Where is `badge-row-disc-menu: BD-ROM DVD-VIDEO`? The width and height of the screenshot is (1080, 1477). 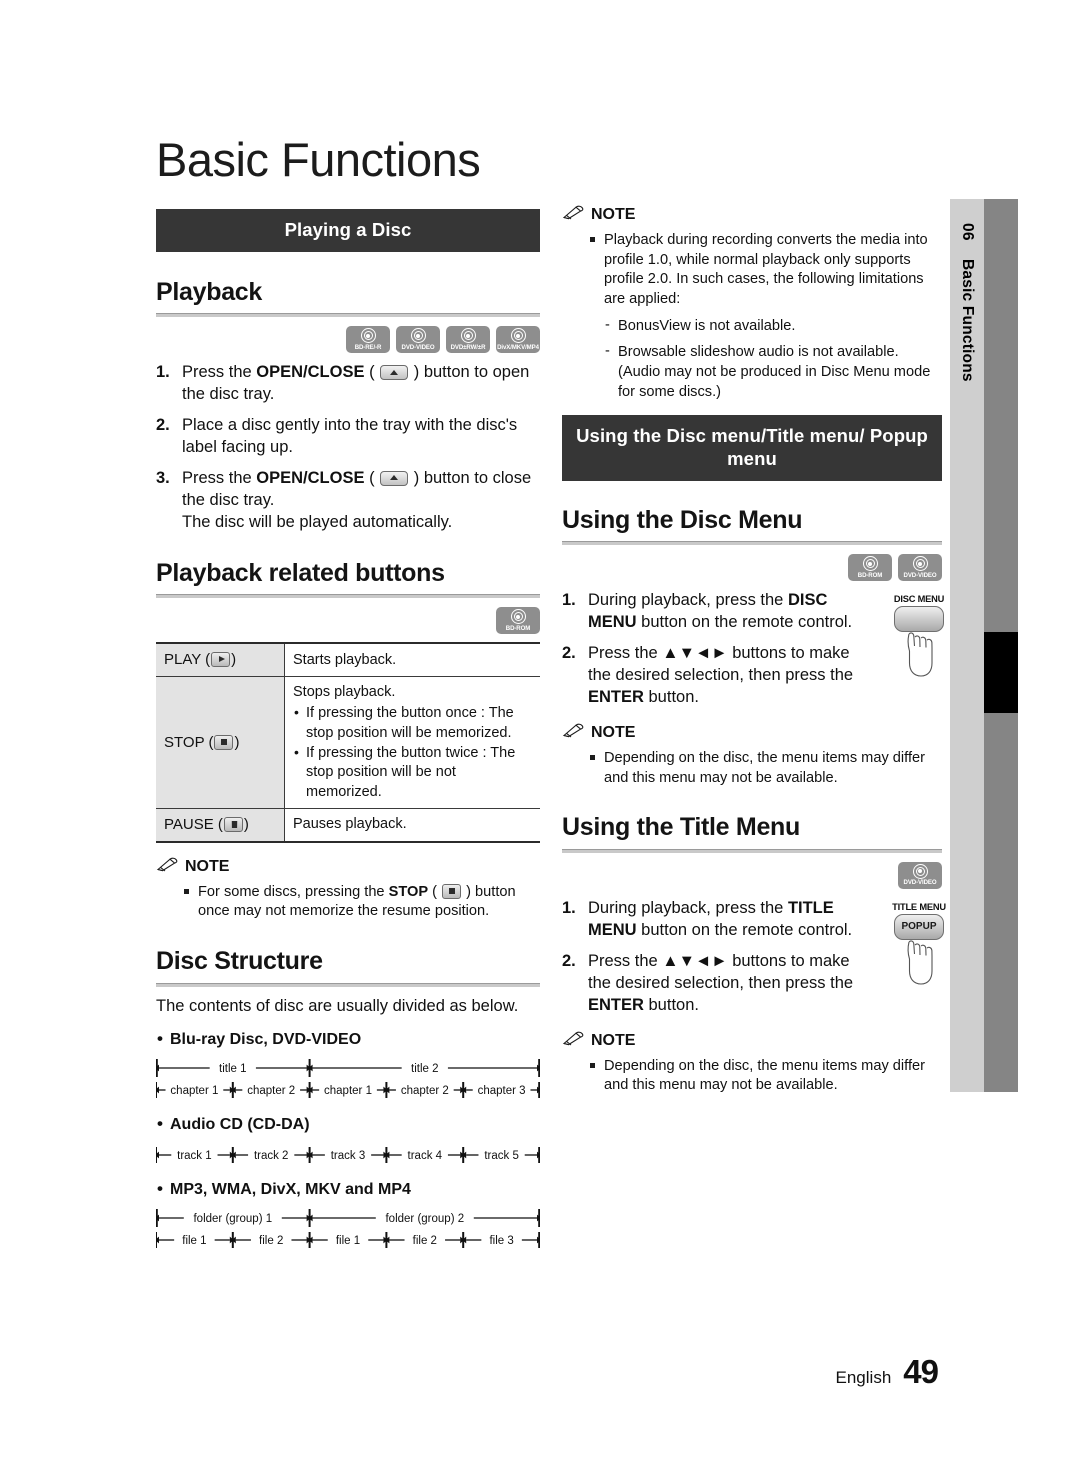
badge-row-disc-menu: BD-ROM DVD-VIDEO is located at coordinates (752, 568).